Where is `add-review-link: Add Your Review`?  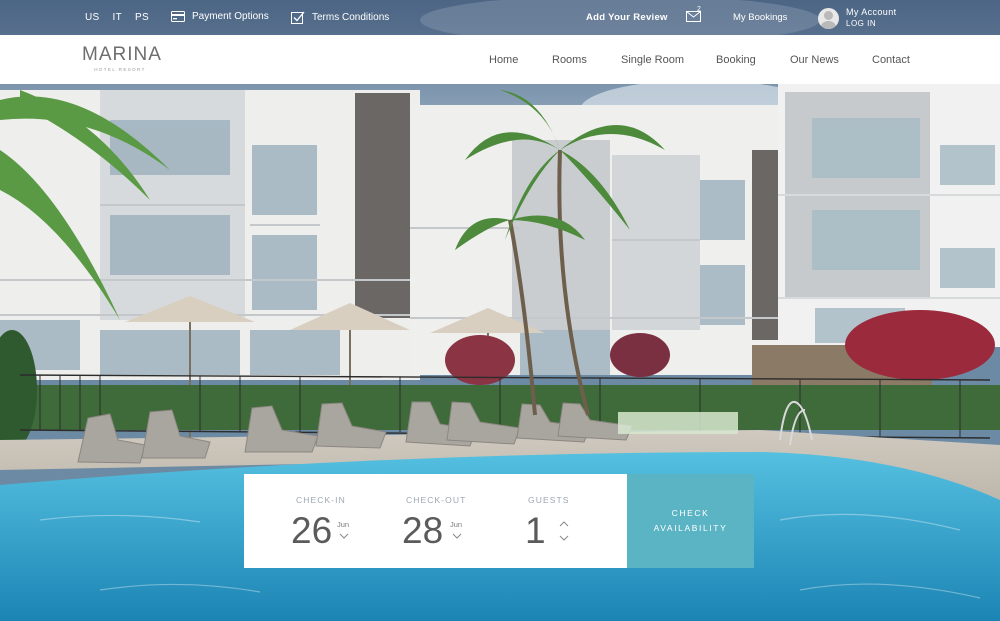
add-review-link: Add Your Review is located at coordinates (627, 17).